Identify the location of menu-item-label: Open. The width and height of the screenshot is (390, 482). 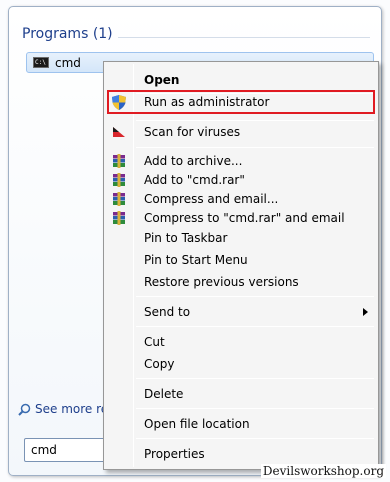
(162, 80).